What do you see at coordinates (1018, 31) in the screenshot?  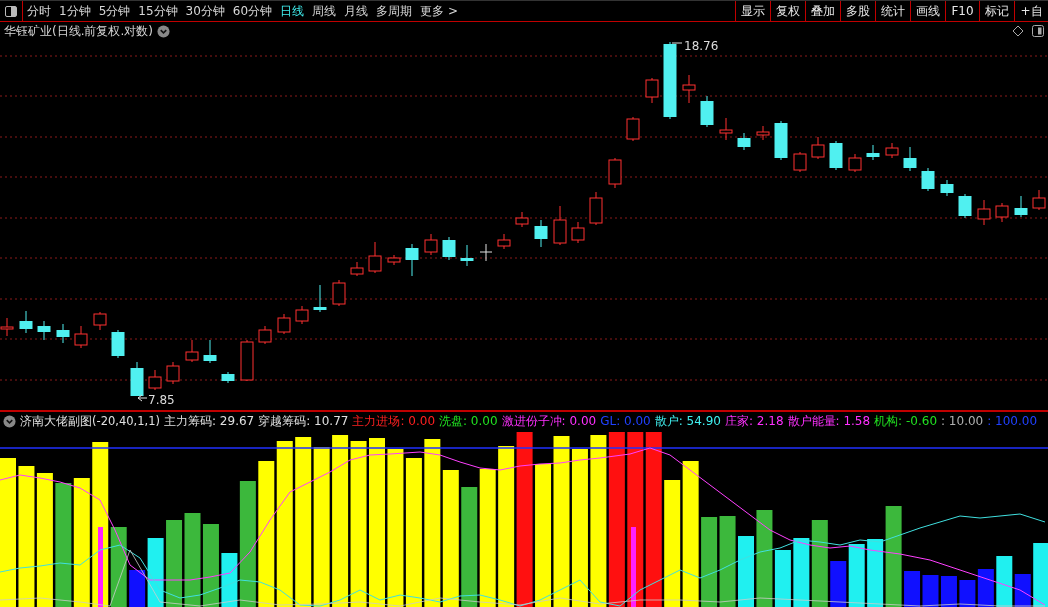 I see `diamond-icon` at bounding box center [1018, 31].